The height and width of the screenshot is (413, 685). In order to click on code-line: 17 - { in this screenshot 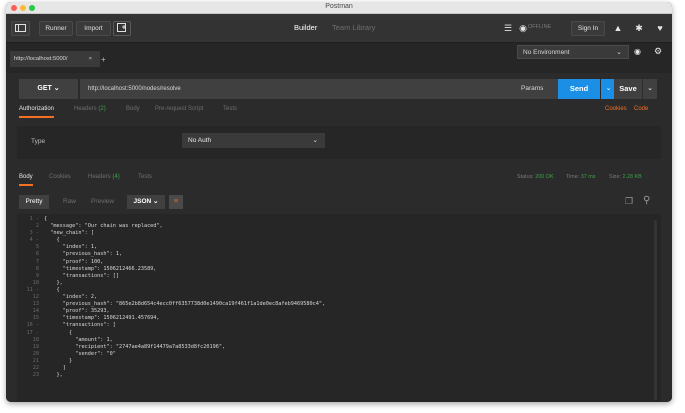, I will do `click(337, 333)`.